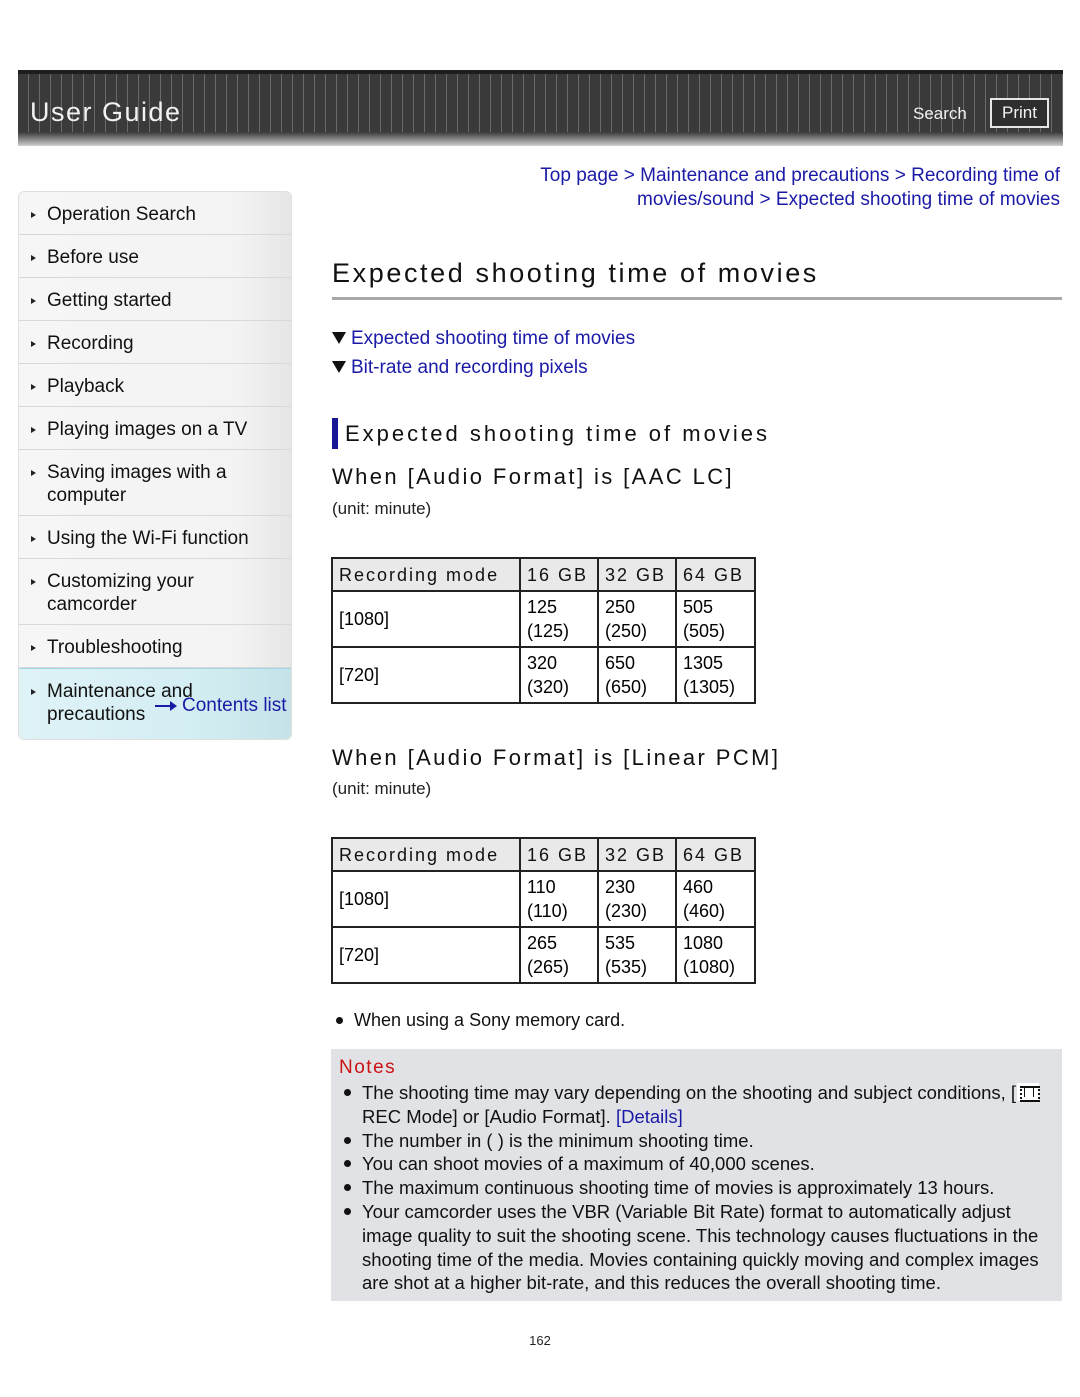 The image size is (1080, 1397). Describe the element at coordinates (115, 647) in the screenshot. I see `sidebar-item-label: Troubleshooting` at that location.